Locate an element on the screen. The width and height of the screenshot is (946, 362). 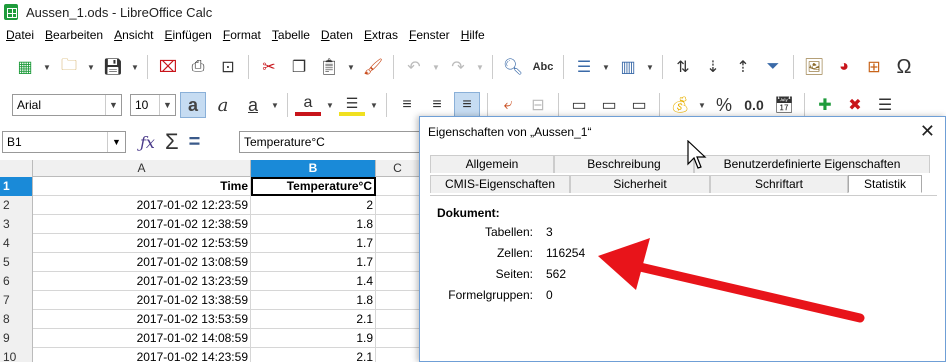
cell-b: Temperature°C is located at coordinates (313, 186).